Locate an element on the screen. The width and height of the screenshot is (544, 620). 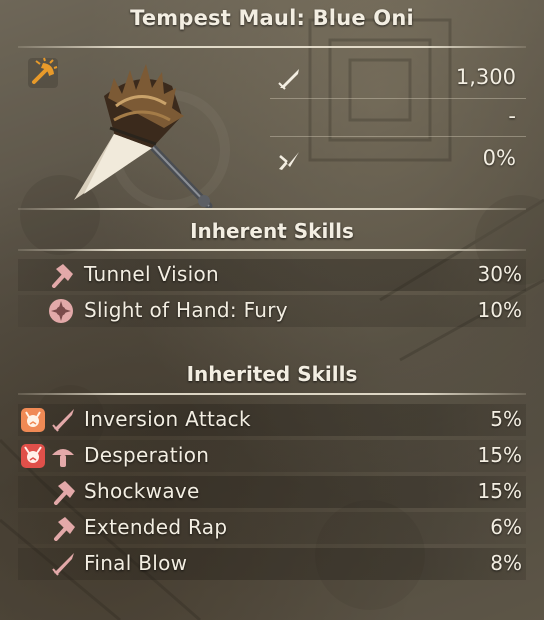
weapon-image is located at coordinates (143, 136).